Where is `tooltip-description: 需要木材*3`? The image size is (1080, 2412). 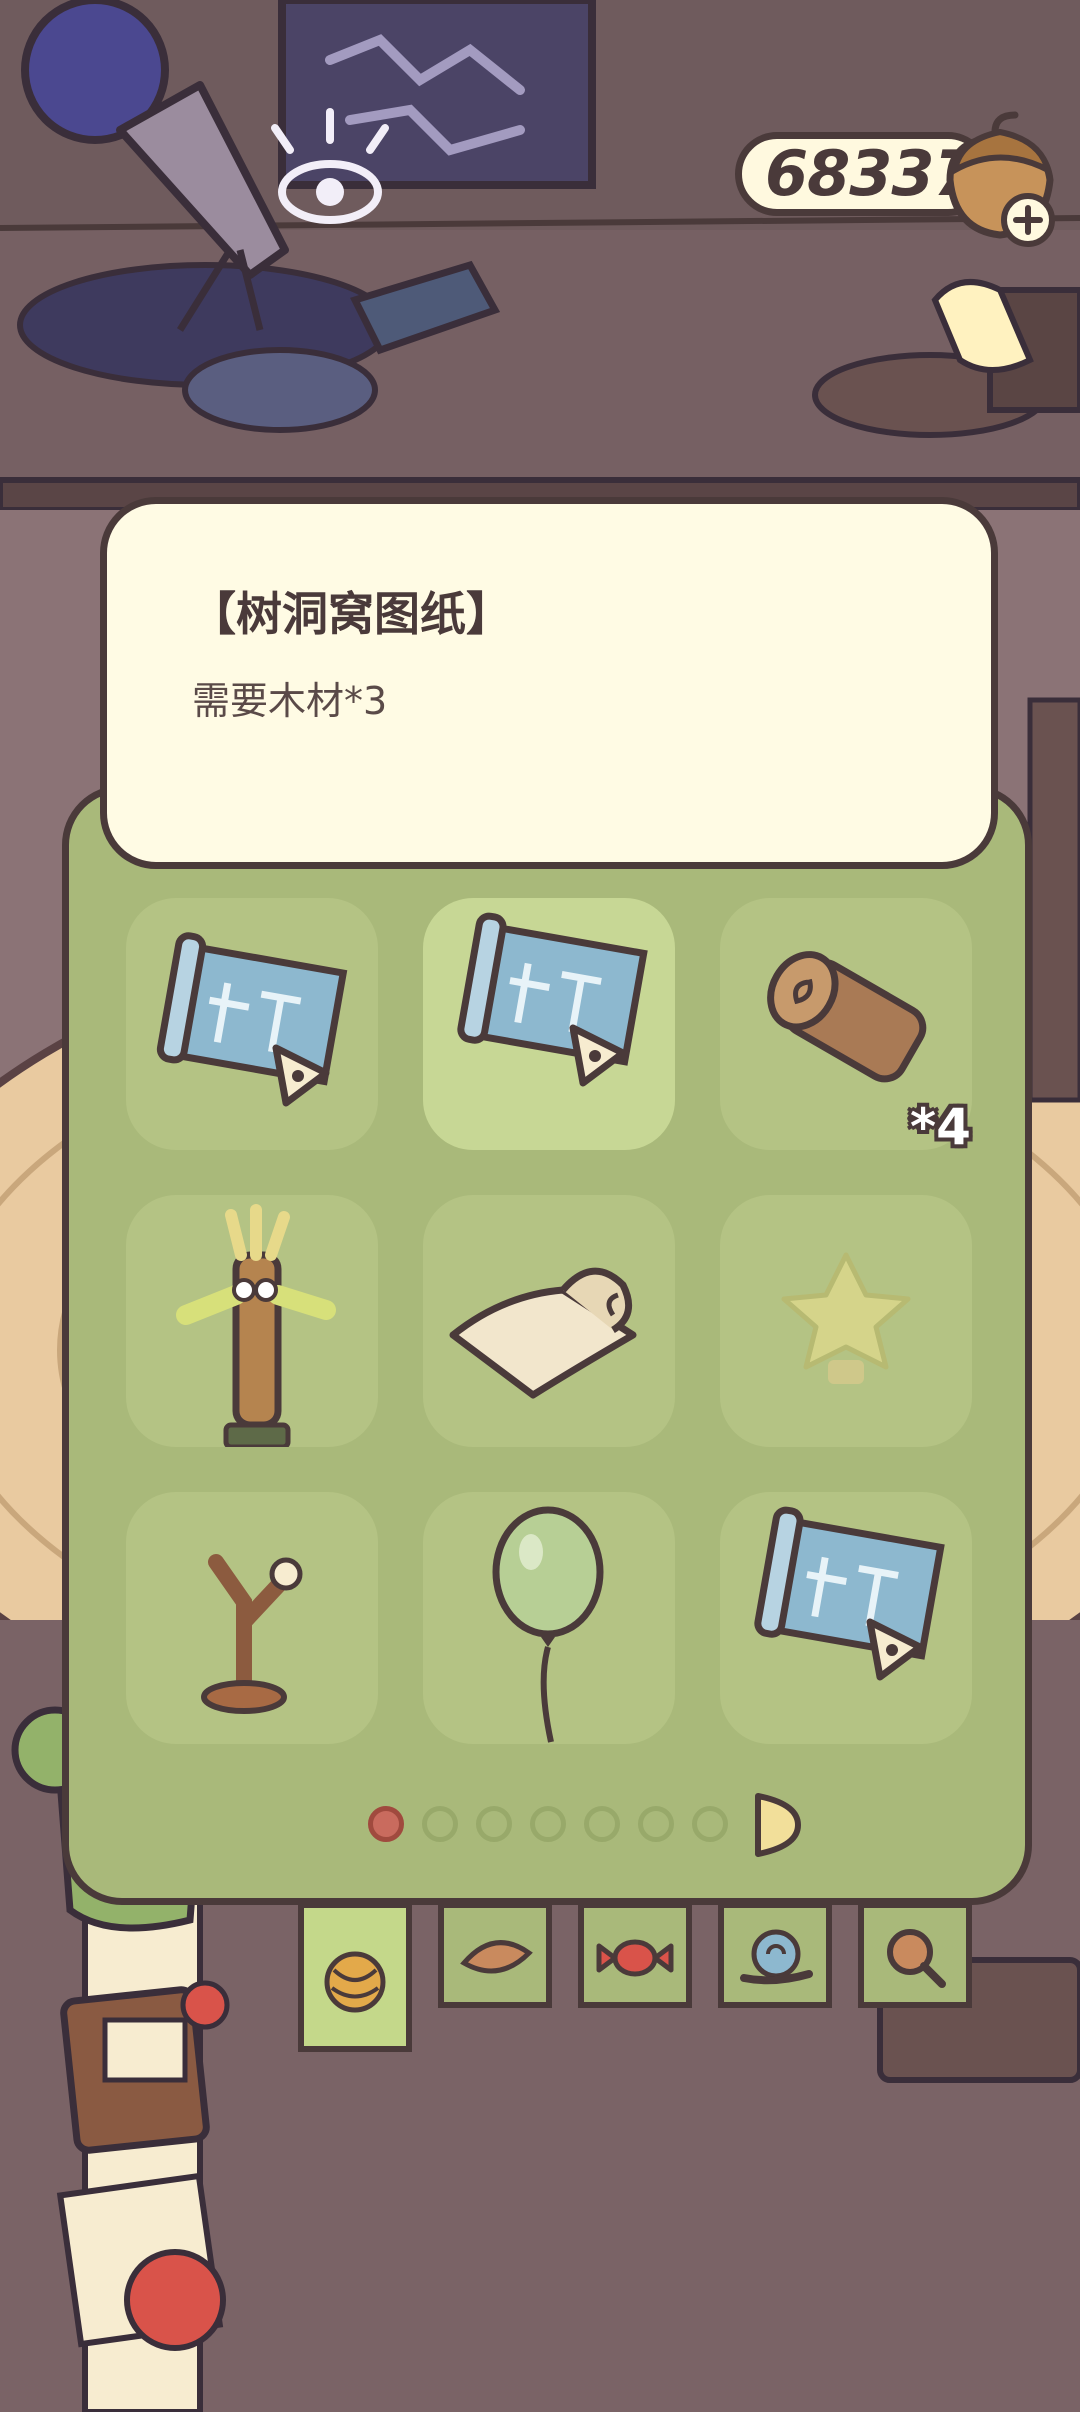
tooltip-description: 需要木材*3 is located at coordinates (290, 701).